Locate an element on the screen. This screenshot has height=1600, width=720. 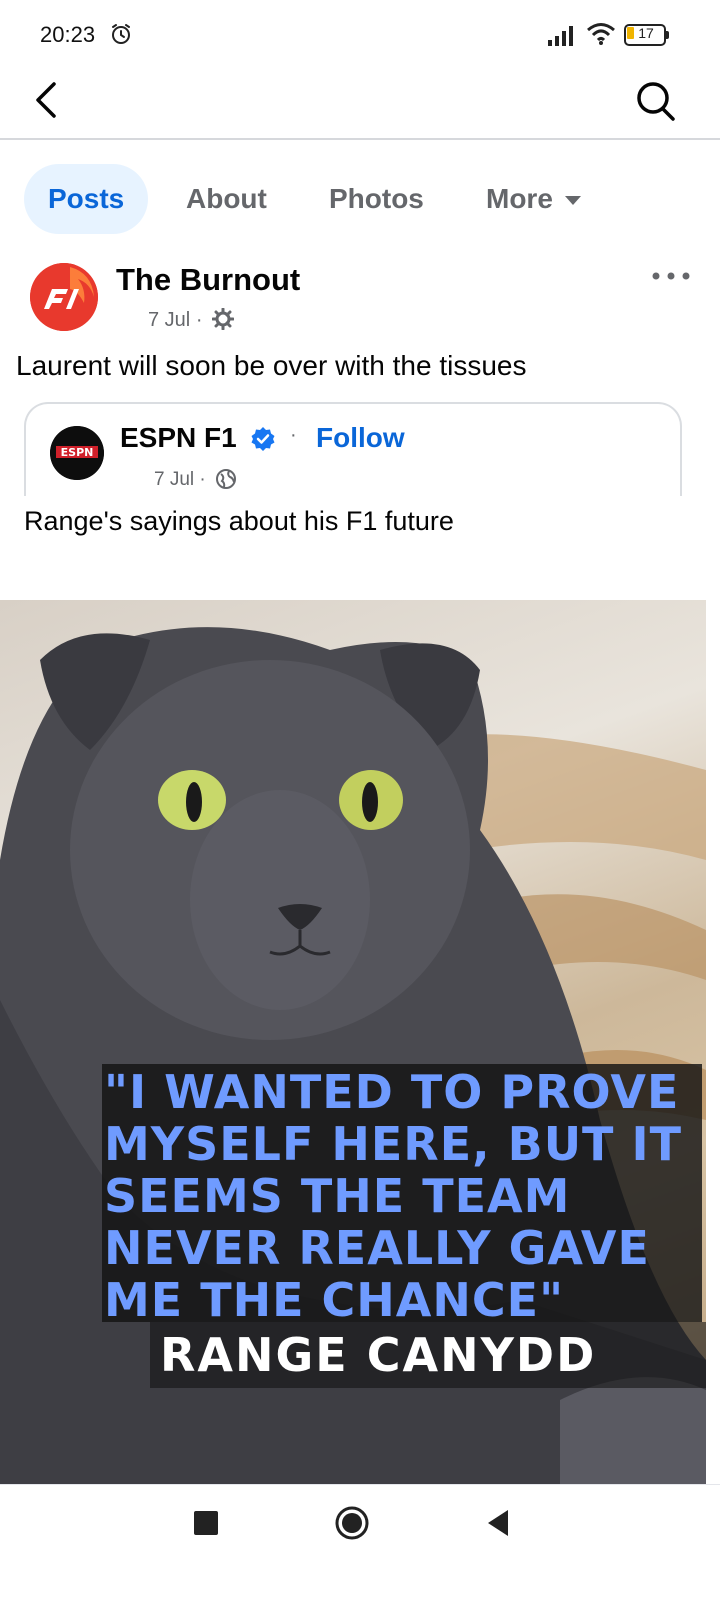
svg-text: ESPN is located at coordinates (77, 452).